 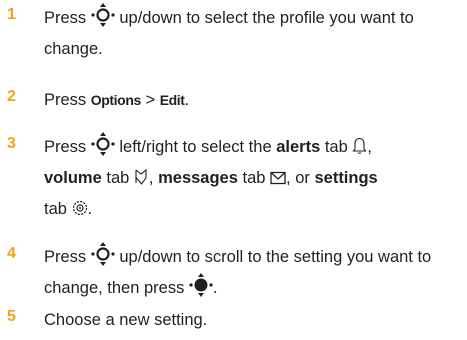 I want to click on volume-icon, so click(x=141, y=176).